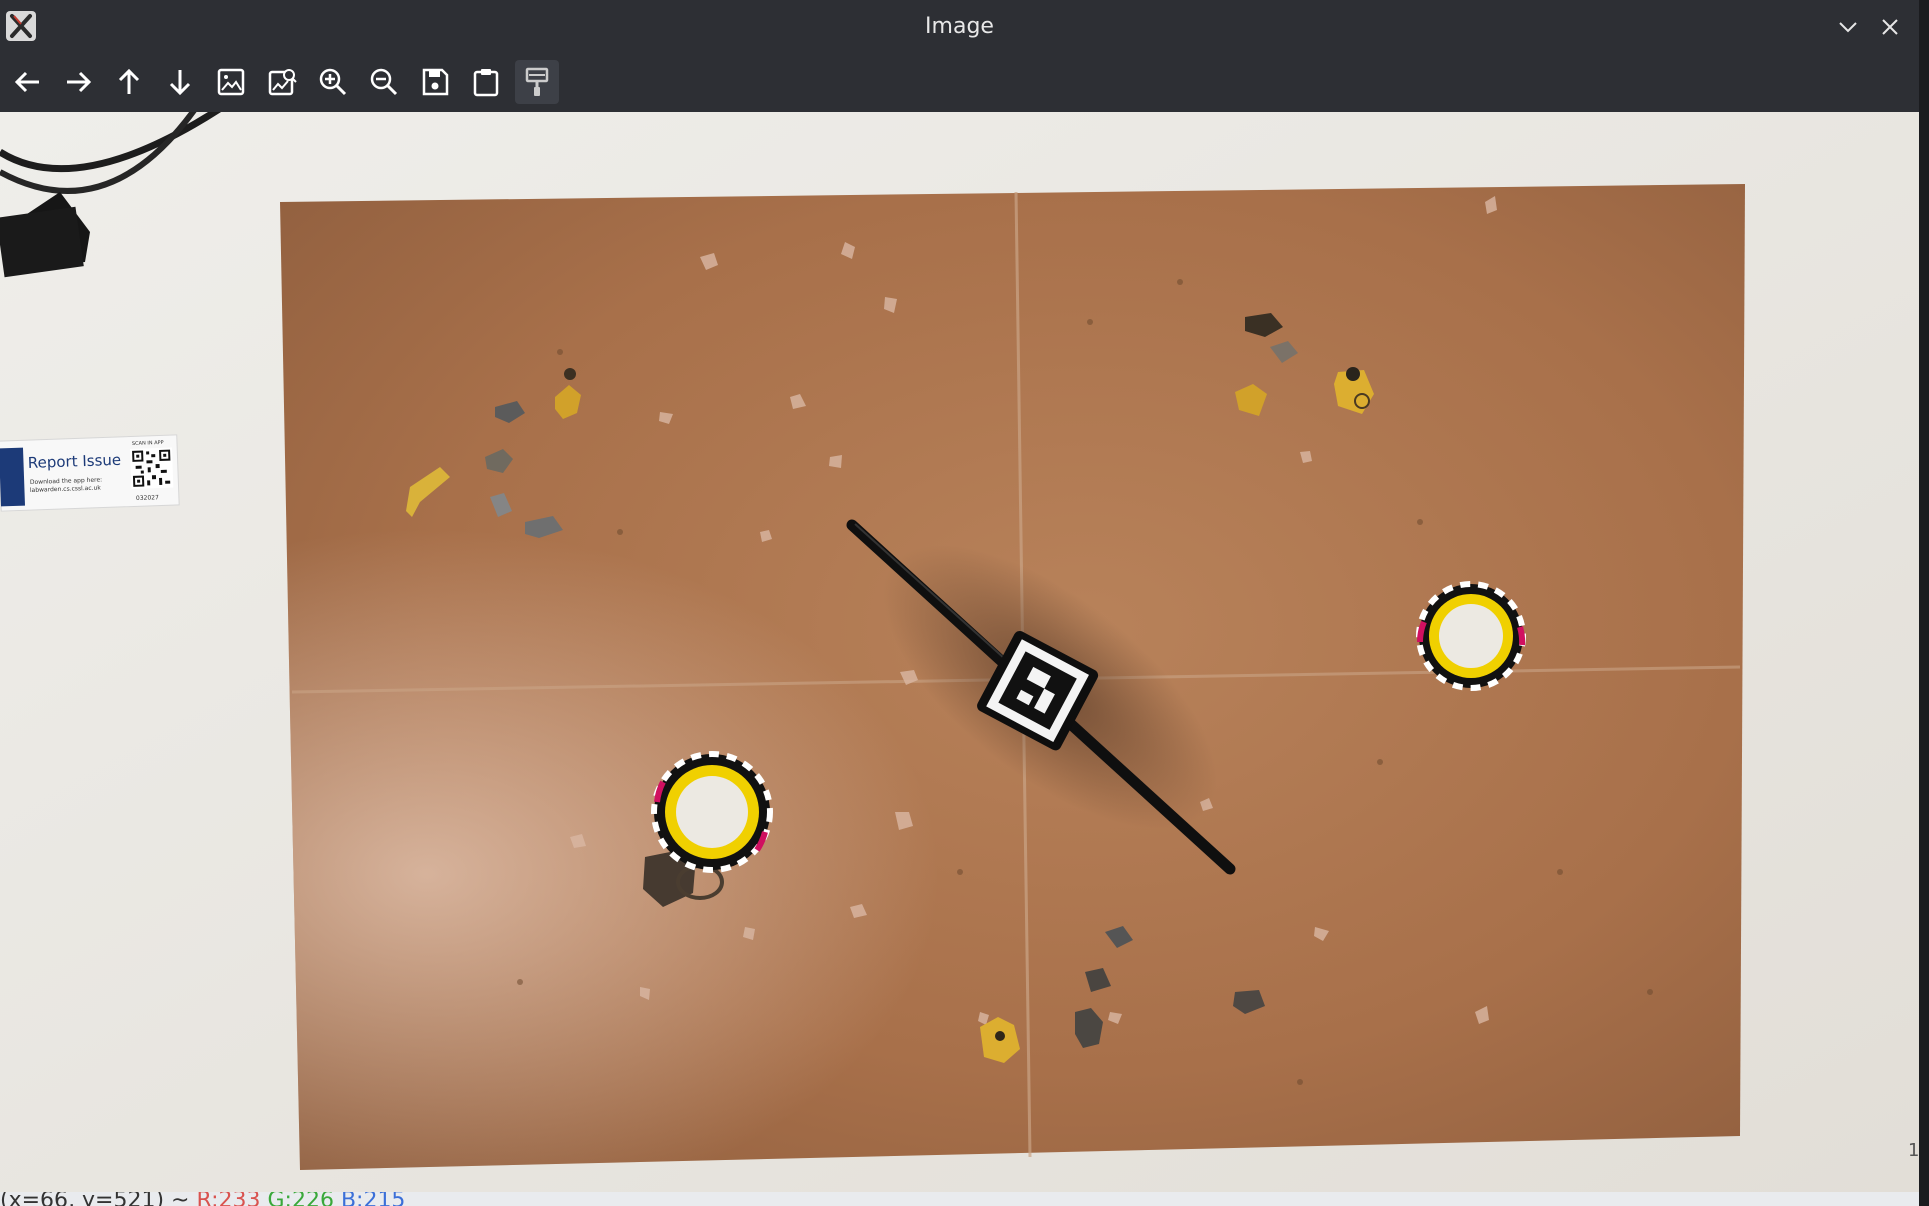 The height and width of the screenshot is (1206, 1929). Describe the element at coordinates (148, 443) in the screenshot. I see `sticker-header: SCAN IN APP` at that location.